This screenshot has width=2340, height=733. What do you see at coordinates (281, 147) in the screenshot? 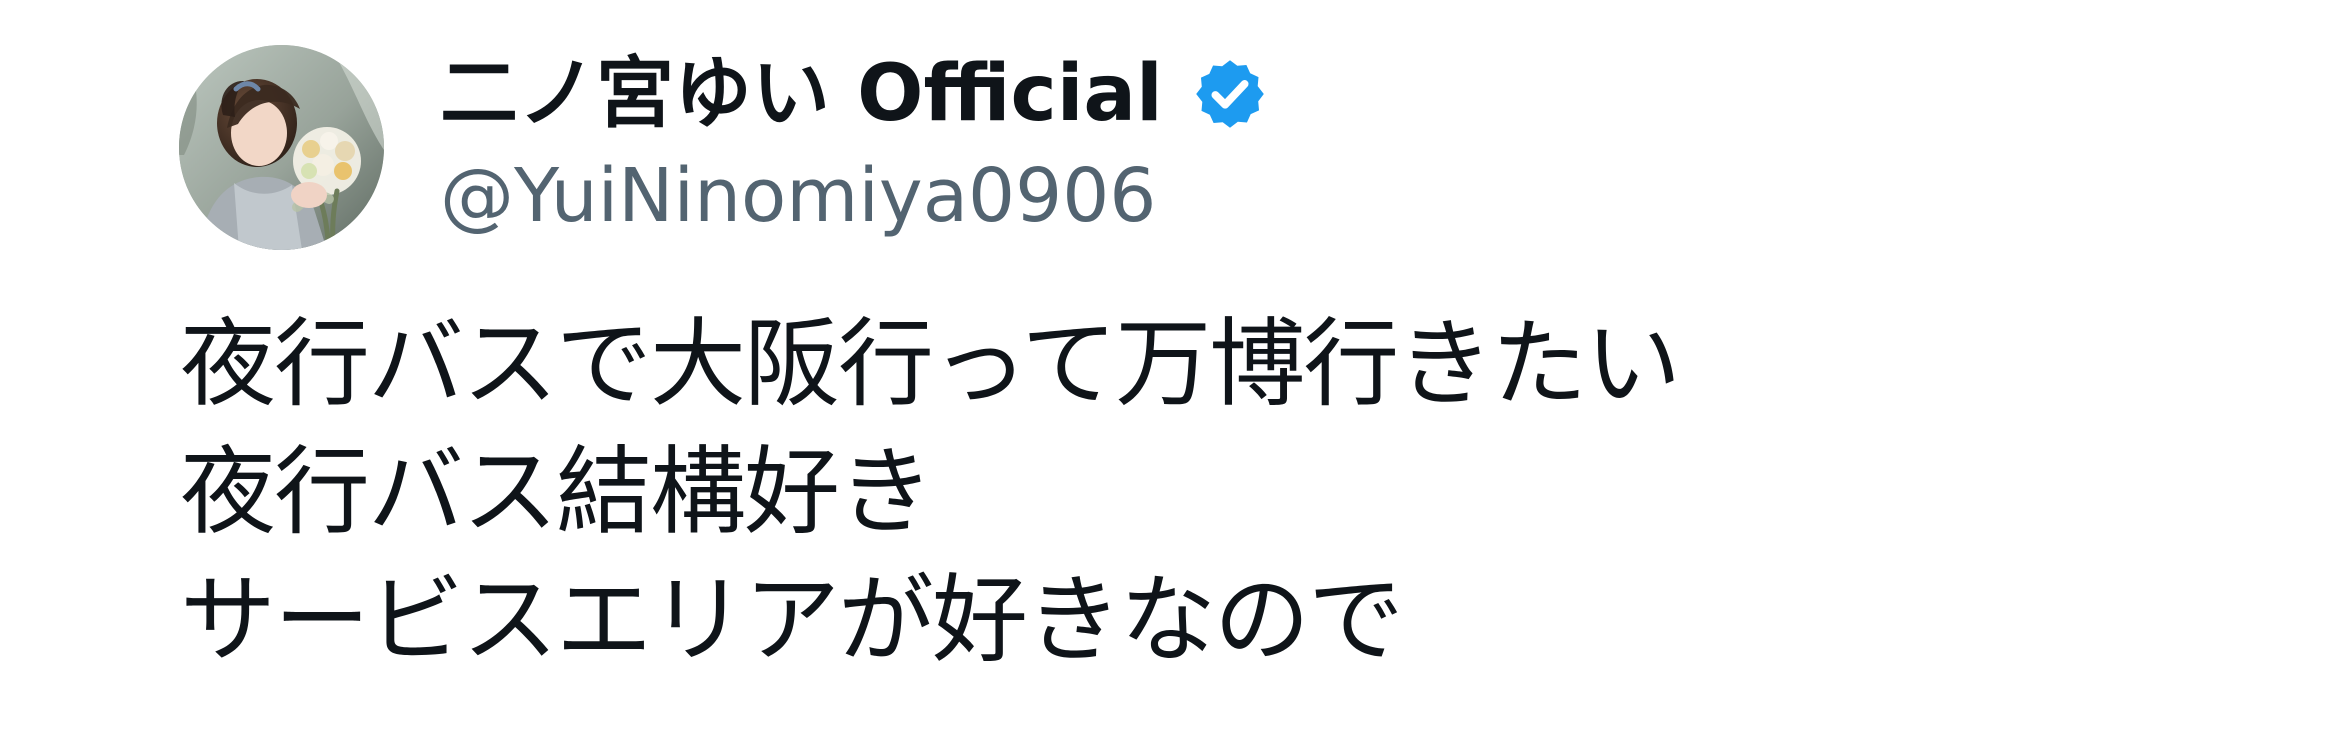
I see `profile-avatar` at bounding box center [281, 147].